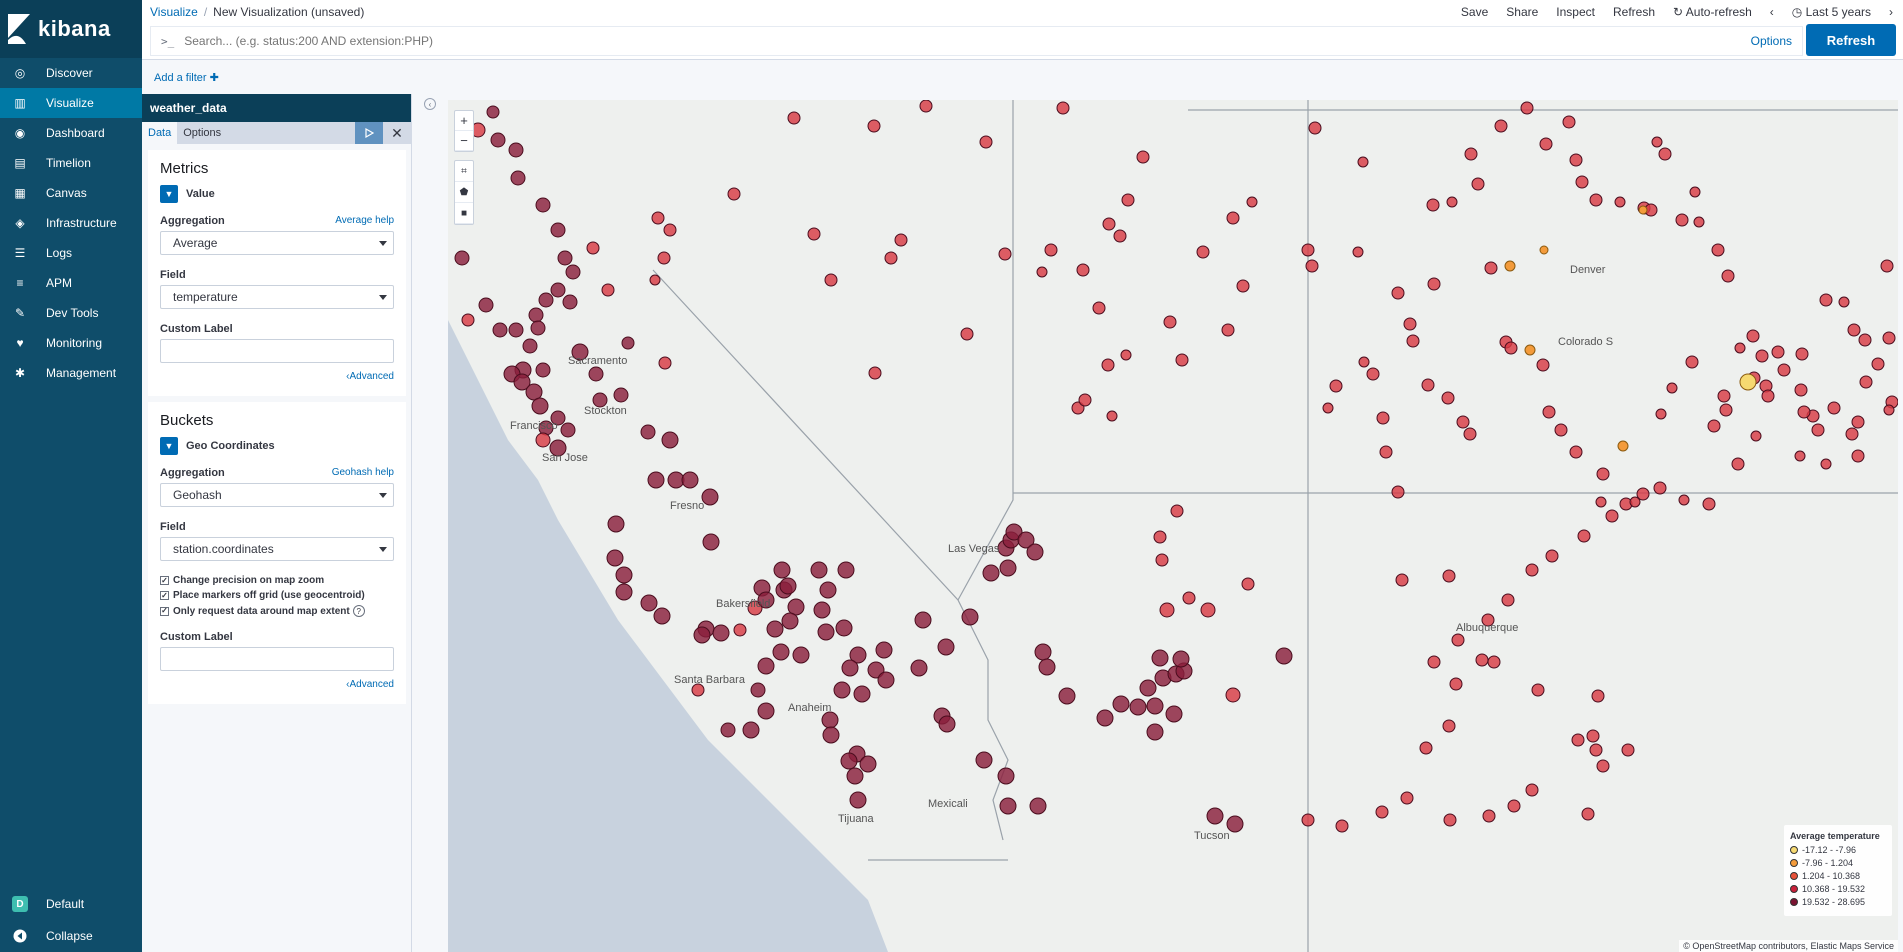 The image size is (1903, 952). What do you see at coordinates (169, 446) in the screenshot?
I see `chevron-down-icon: ▼` at bounding box center [169, 446].